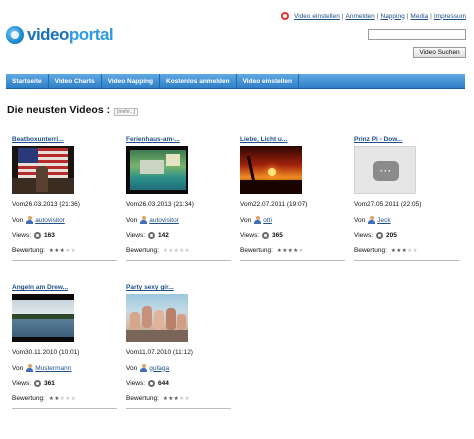  I want to click on topnav-video-einstellen: Video einstellen, so click(317, 16).